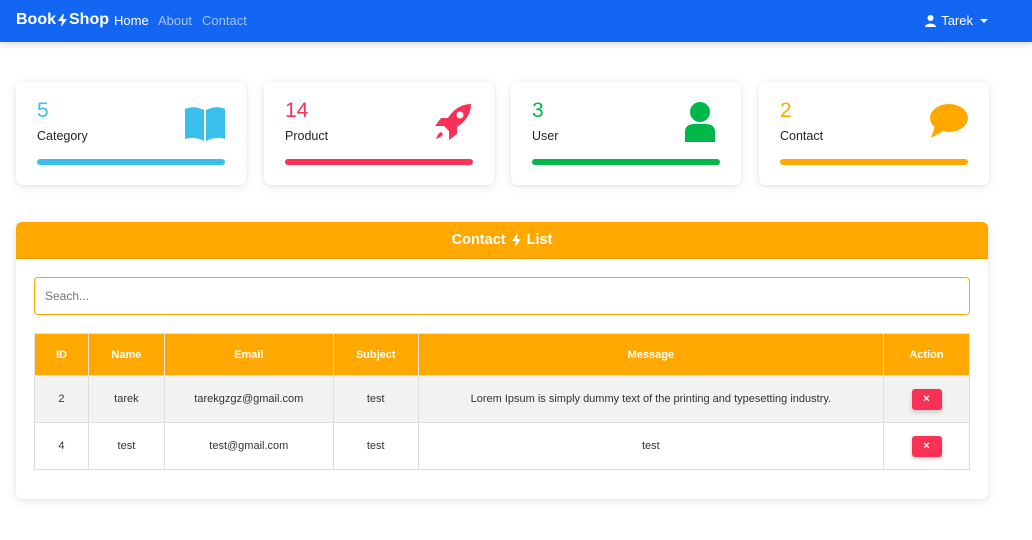 This screenshot has height=540, width=1032. What do you see at coordinates (126, 354) in the screenshot?
I see `column-header-name: Name` at bounding box center [126, 354].